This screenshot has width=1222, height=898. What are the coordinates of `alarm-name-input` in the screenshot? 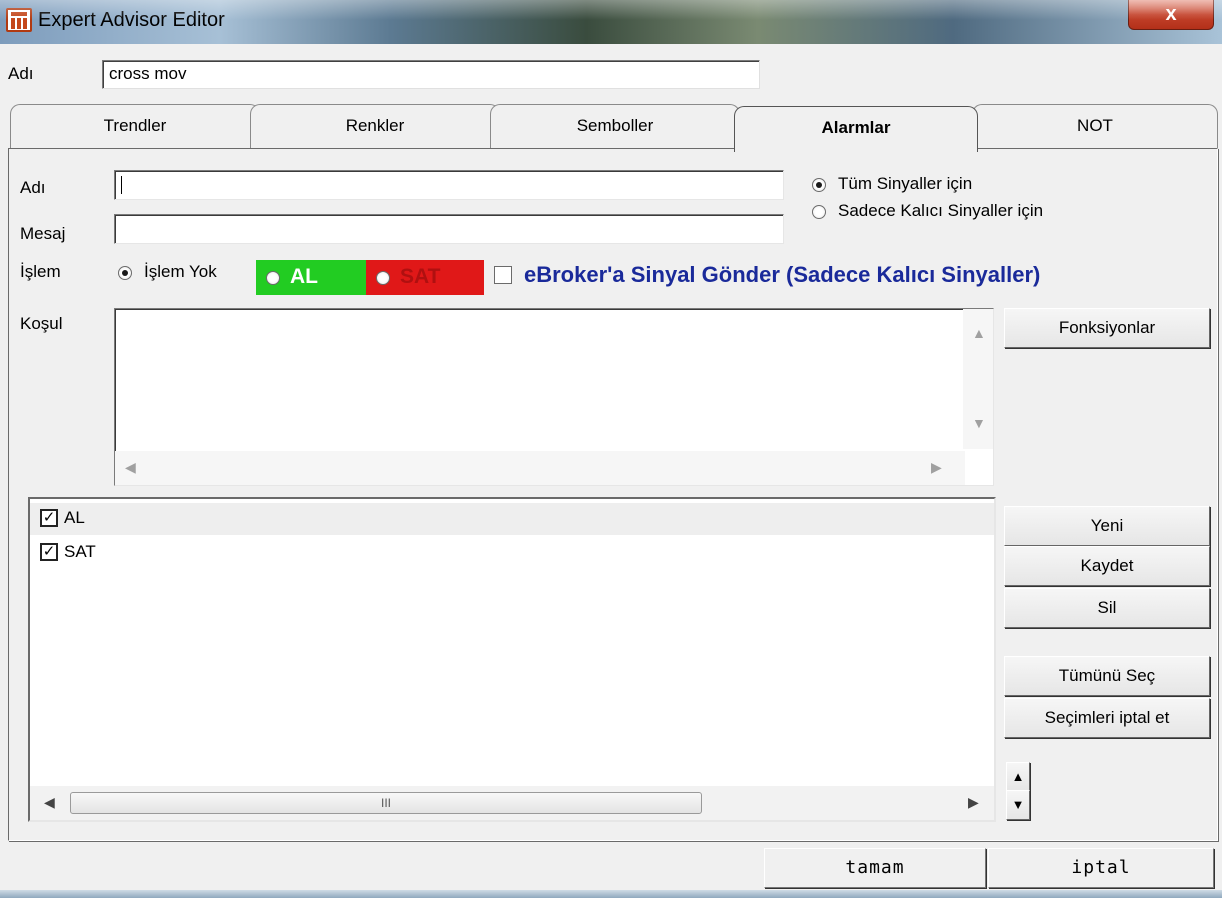 It's located at (449, 185).